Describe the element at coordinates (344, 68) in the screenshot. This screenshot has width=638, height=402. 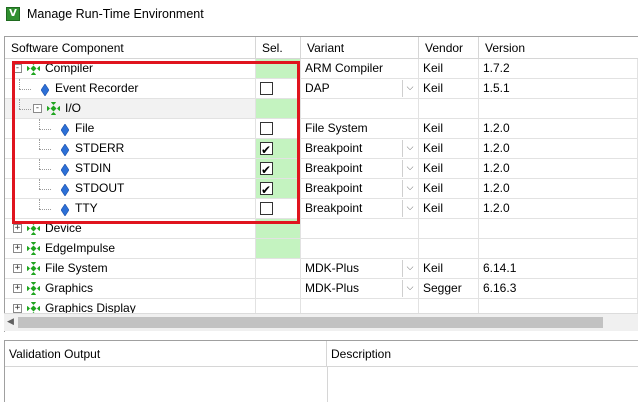
I see `variant-value: ARM Compiler` at that location.